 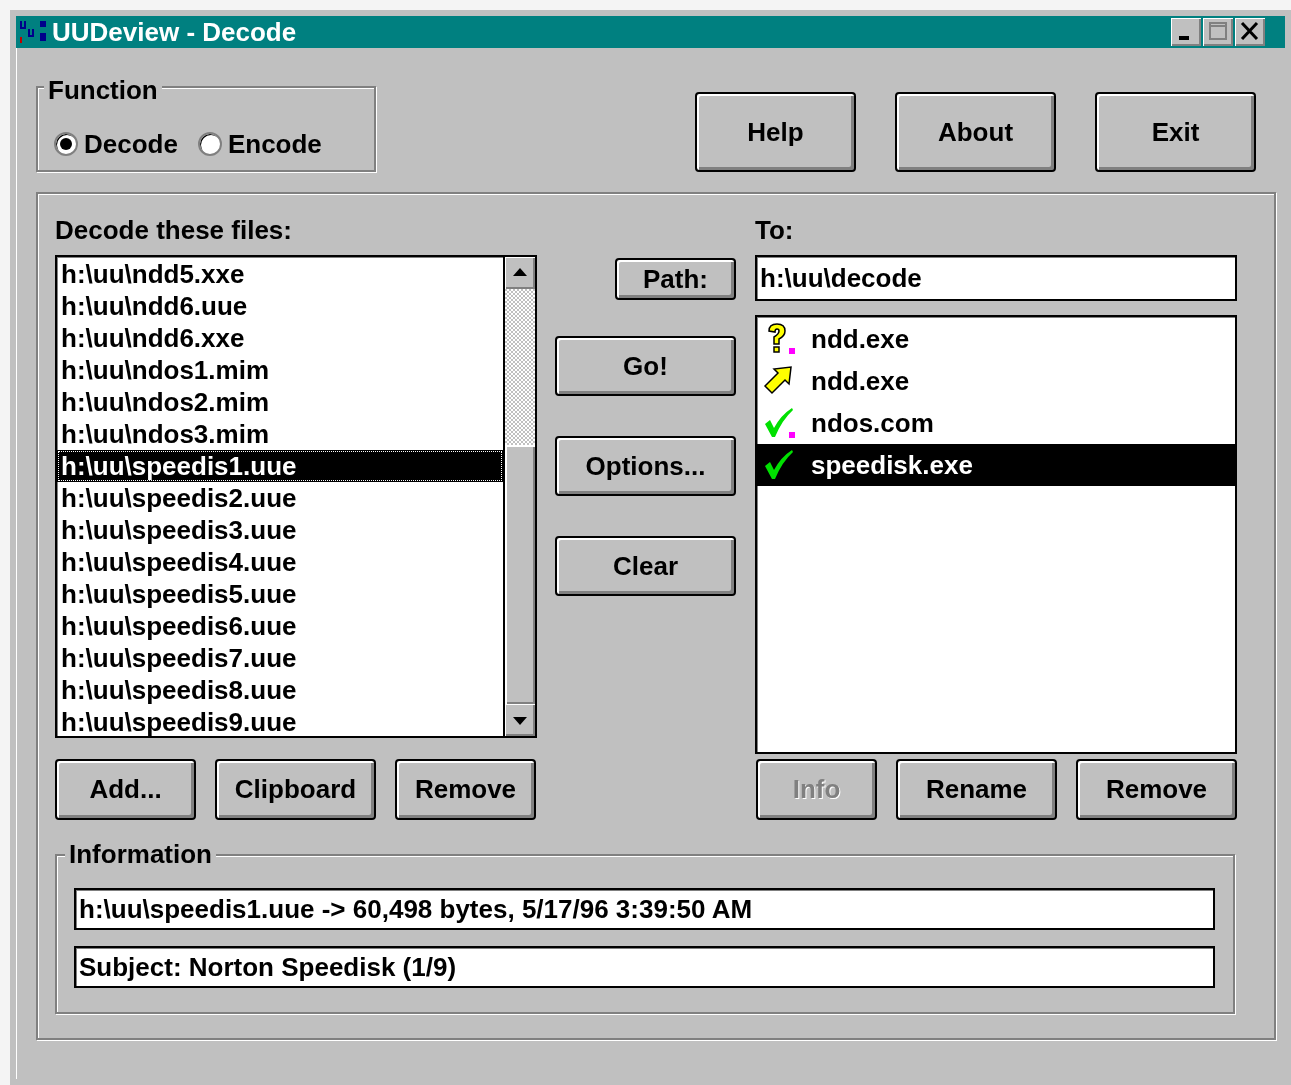 I want to click on file-item: h:\uu\speedis3.uue, so click(x=280, y=530).